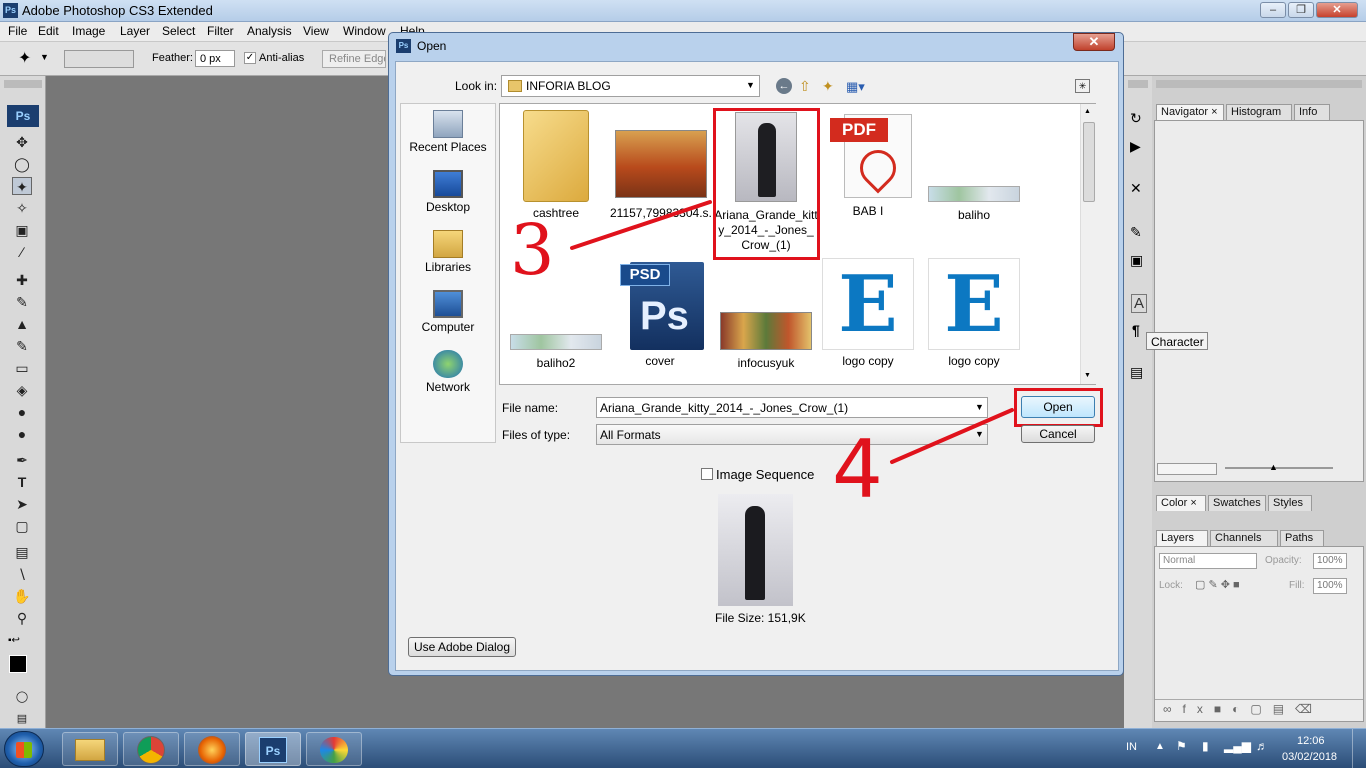 This screenshot has height=768, width=1366. Describe the element at coordinates (273, 749) in the screenshot. I see `taskbar-photoshop: Ps` at that location.